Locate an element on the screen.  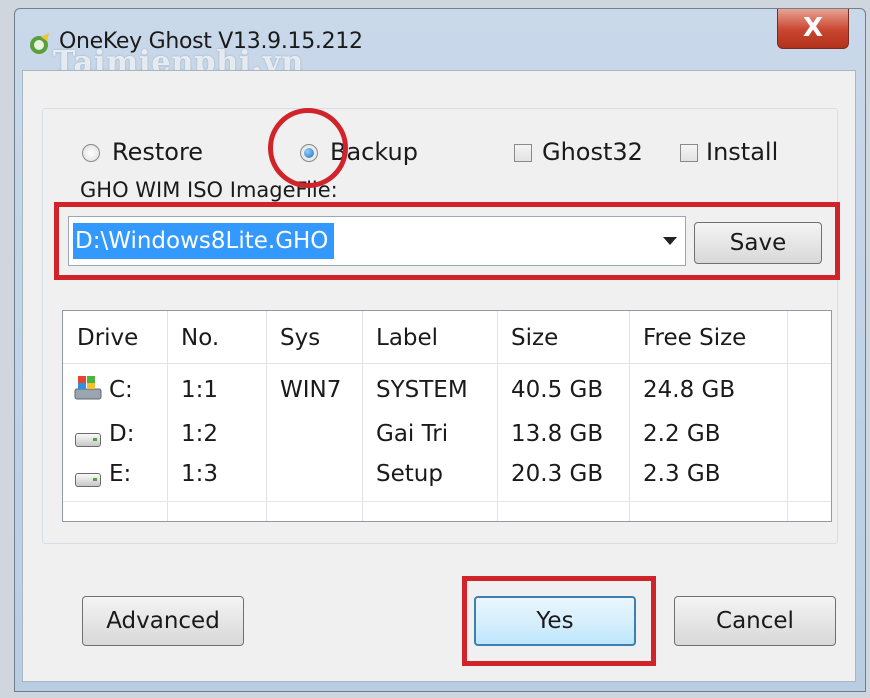
close-icon: X is located at coordinates (813, 28).